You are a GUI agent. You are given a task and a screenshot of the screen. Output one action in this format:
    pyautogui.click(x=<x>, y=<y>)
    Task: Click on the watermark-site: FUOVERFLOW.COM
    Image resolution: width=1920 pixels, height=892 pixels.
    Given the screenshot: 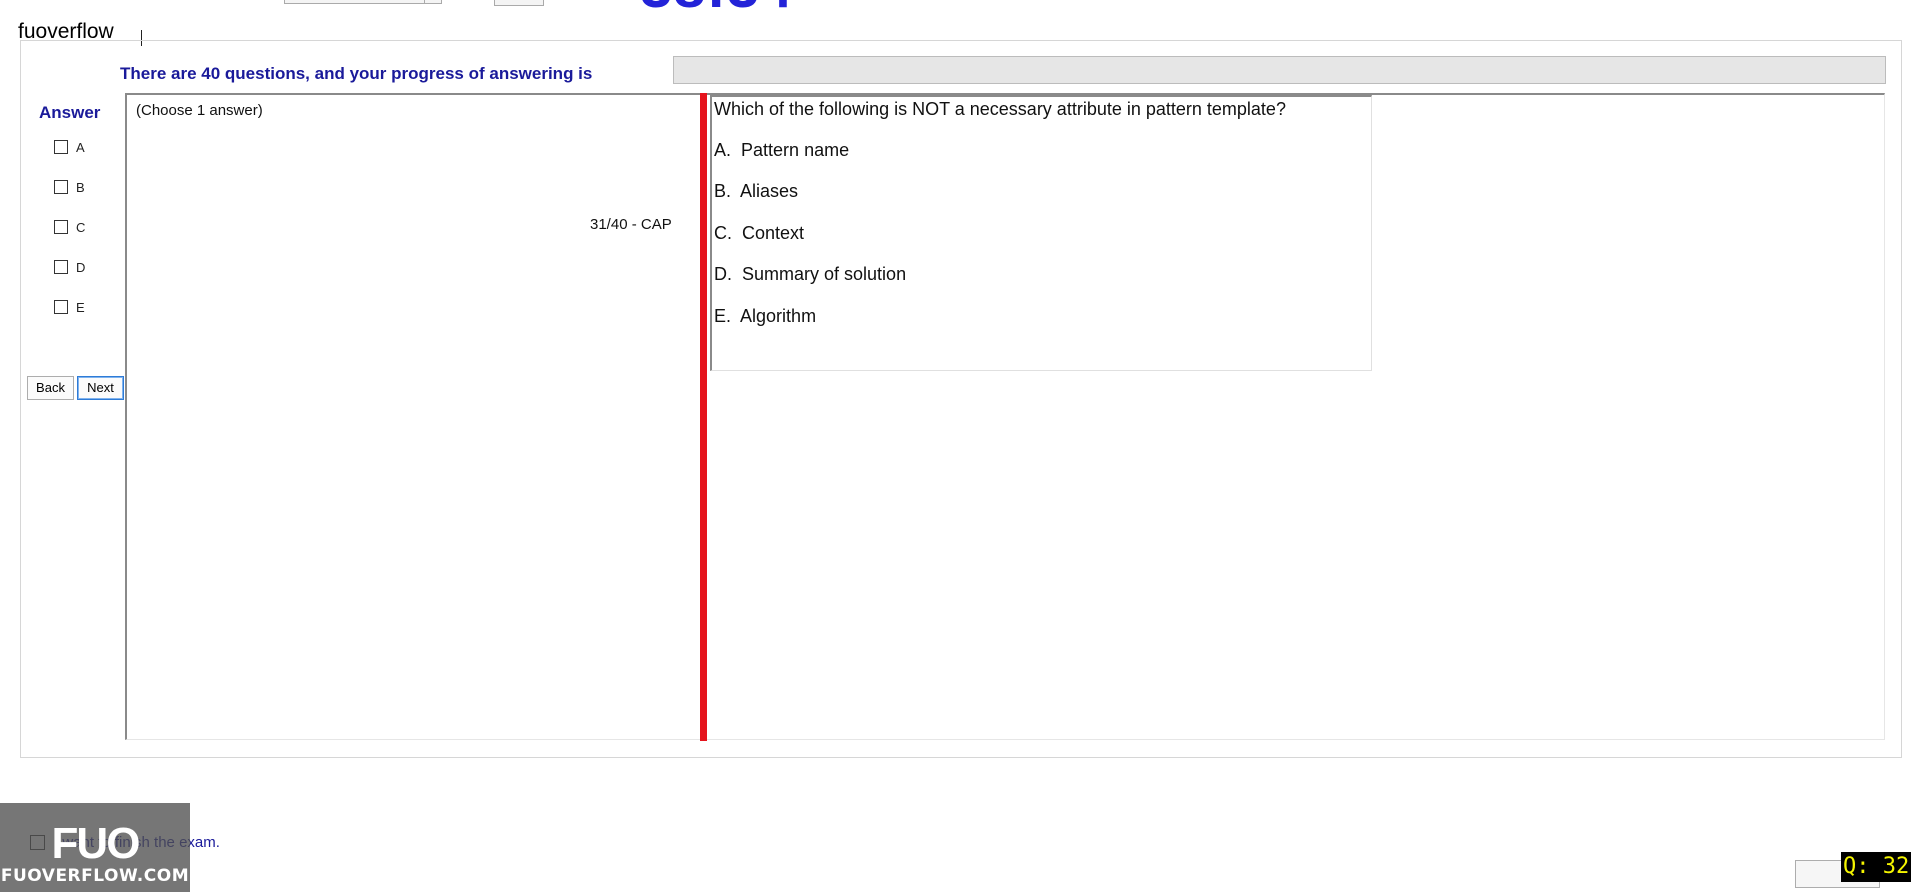 What is the action you would take?
    pyautogui.click(x=95, y=876)
    